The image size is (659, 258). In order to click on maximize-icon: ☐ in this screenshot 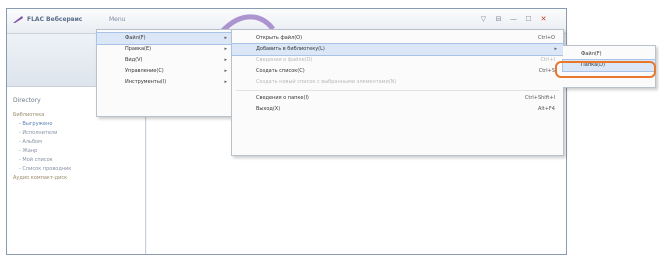, I will do `click(528, 19)`.